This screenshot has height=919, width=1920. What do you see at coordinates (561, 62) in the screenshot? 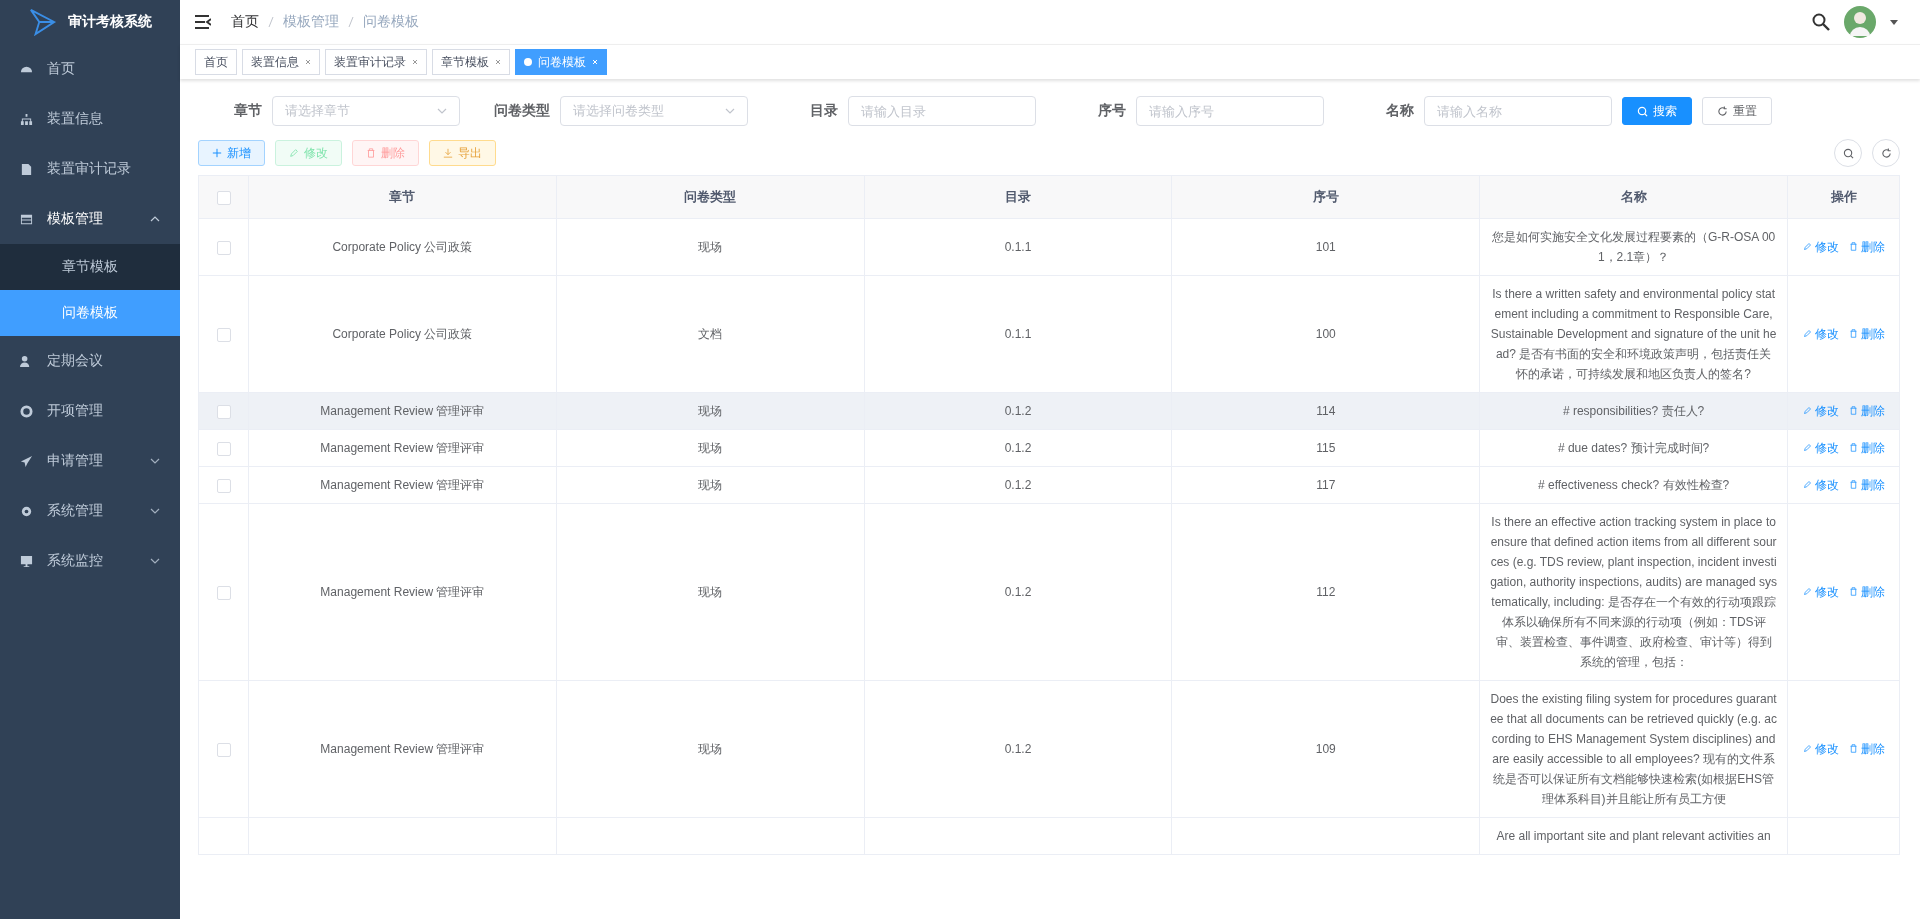
I see `tab: 问卷模板` at bounding box center [561, 62].